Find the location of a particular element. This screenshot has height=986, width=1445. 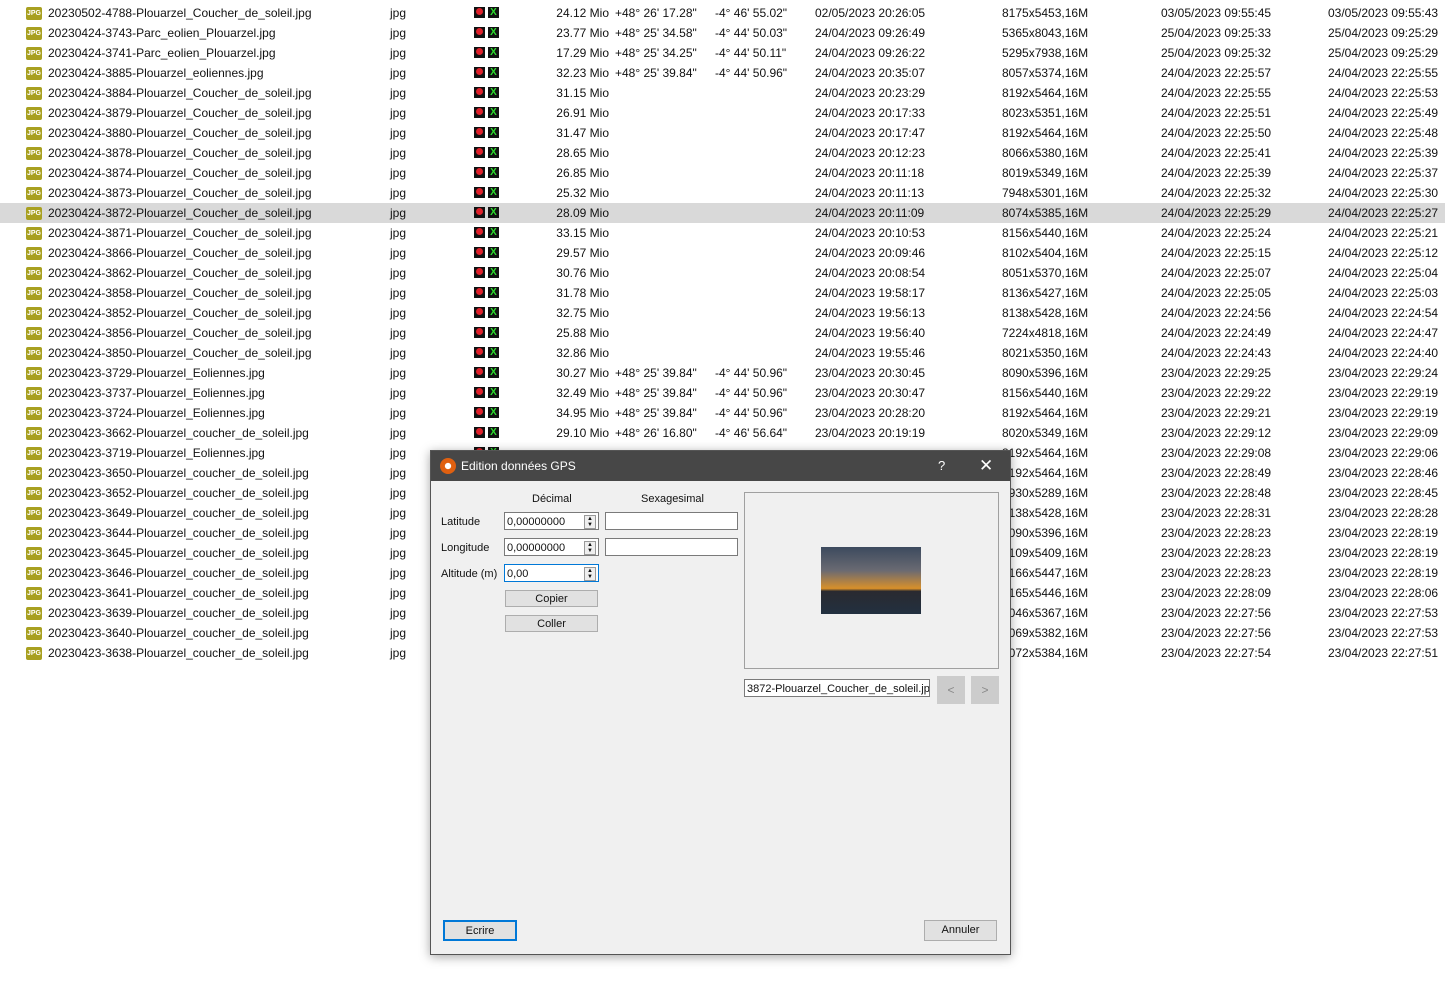

dimensions: 8138x5428,16M is located at coordinates (1045, 513).